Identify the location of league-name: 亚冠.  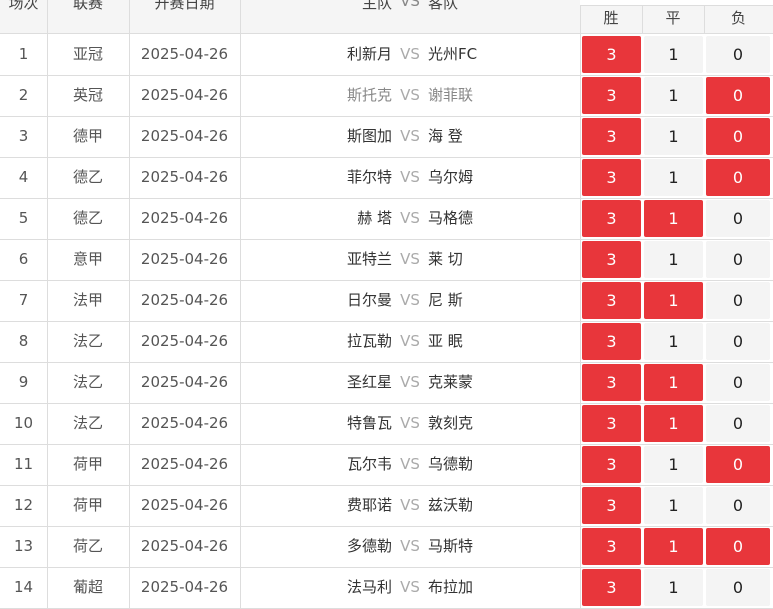
(87, 54).